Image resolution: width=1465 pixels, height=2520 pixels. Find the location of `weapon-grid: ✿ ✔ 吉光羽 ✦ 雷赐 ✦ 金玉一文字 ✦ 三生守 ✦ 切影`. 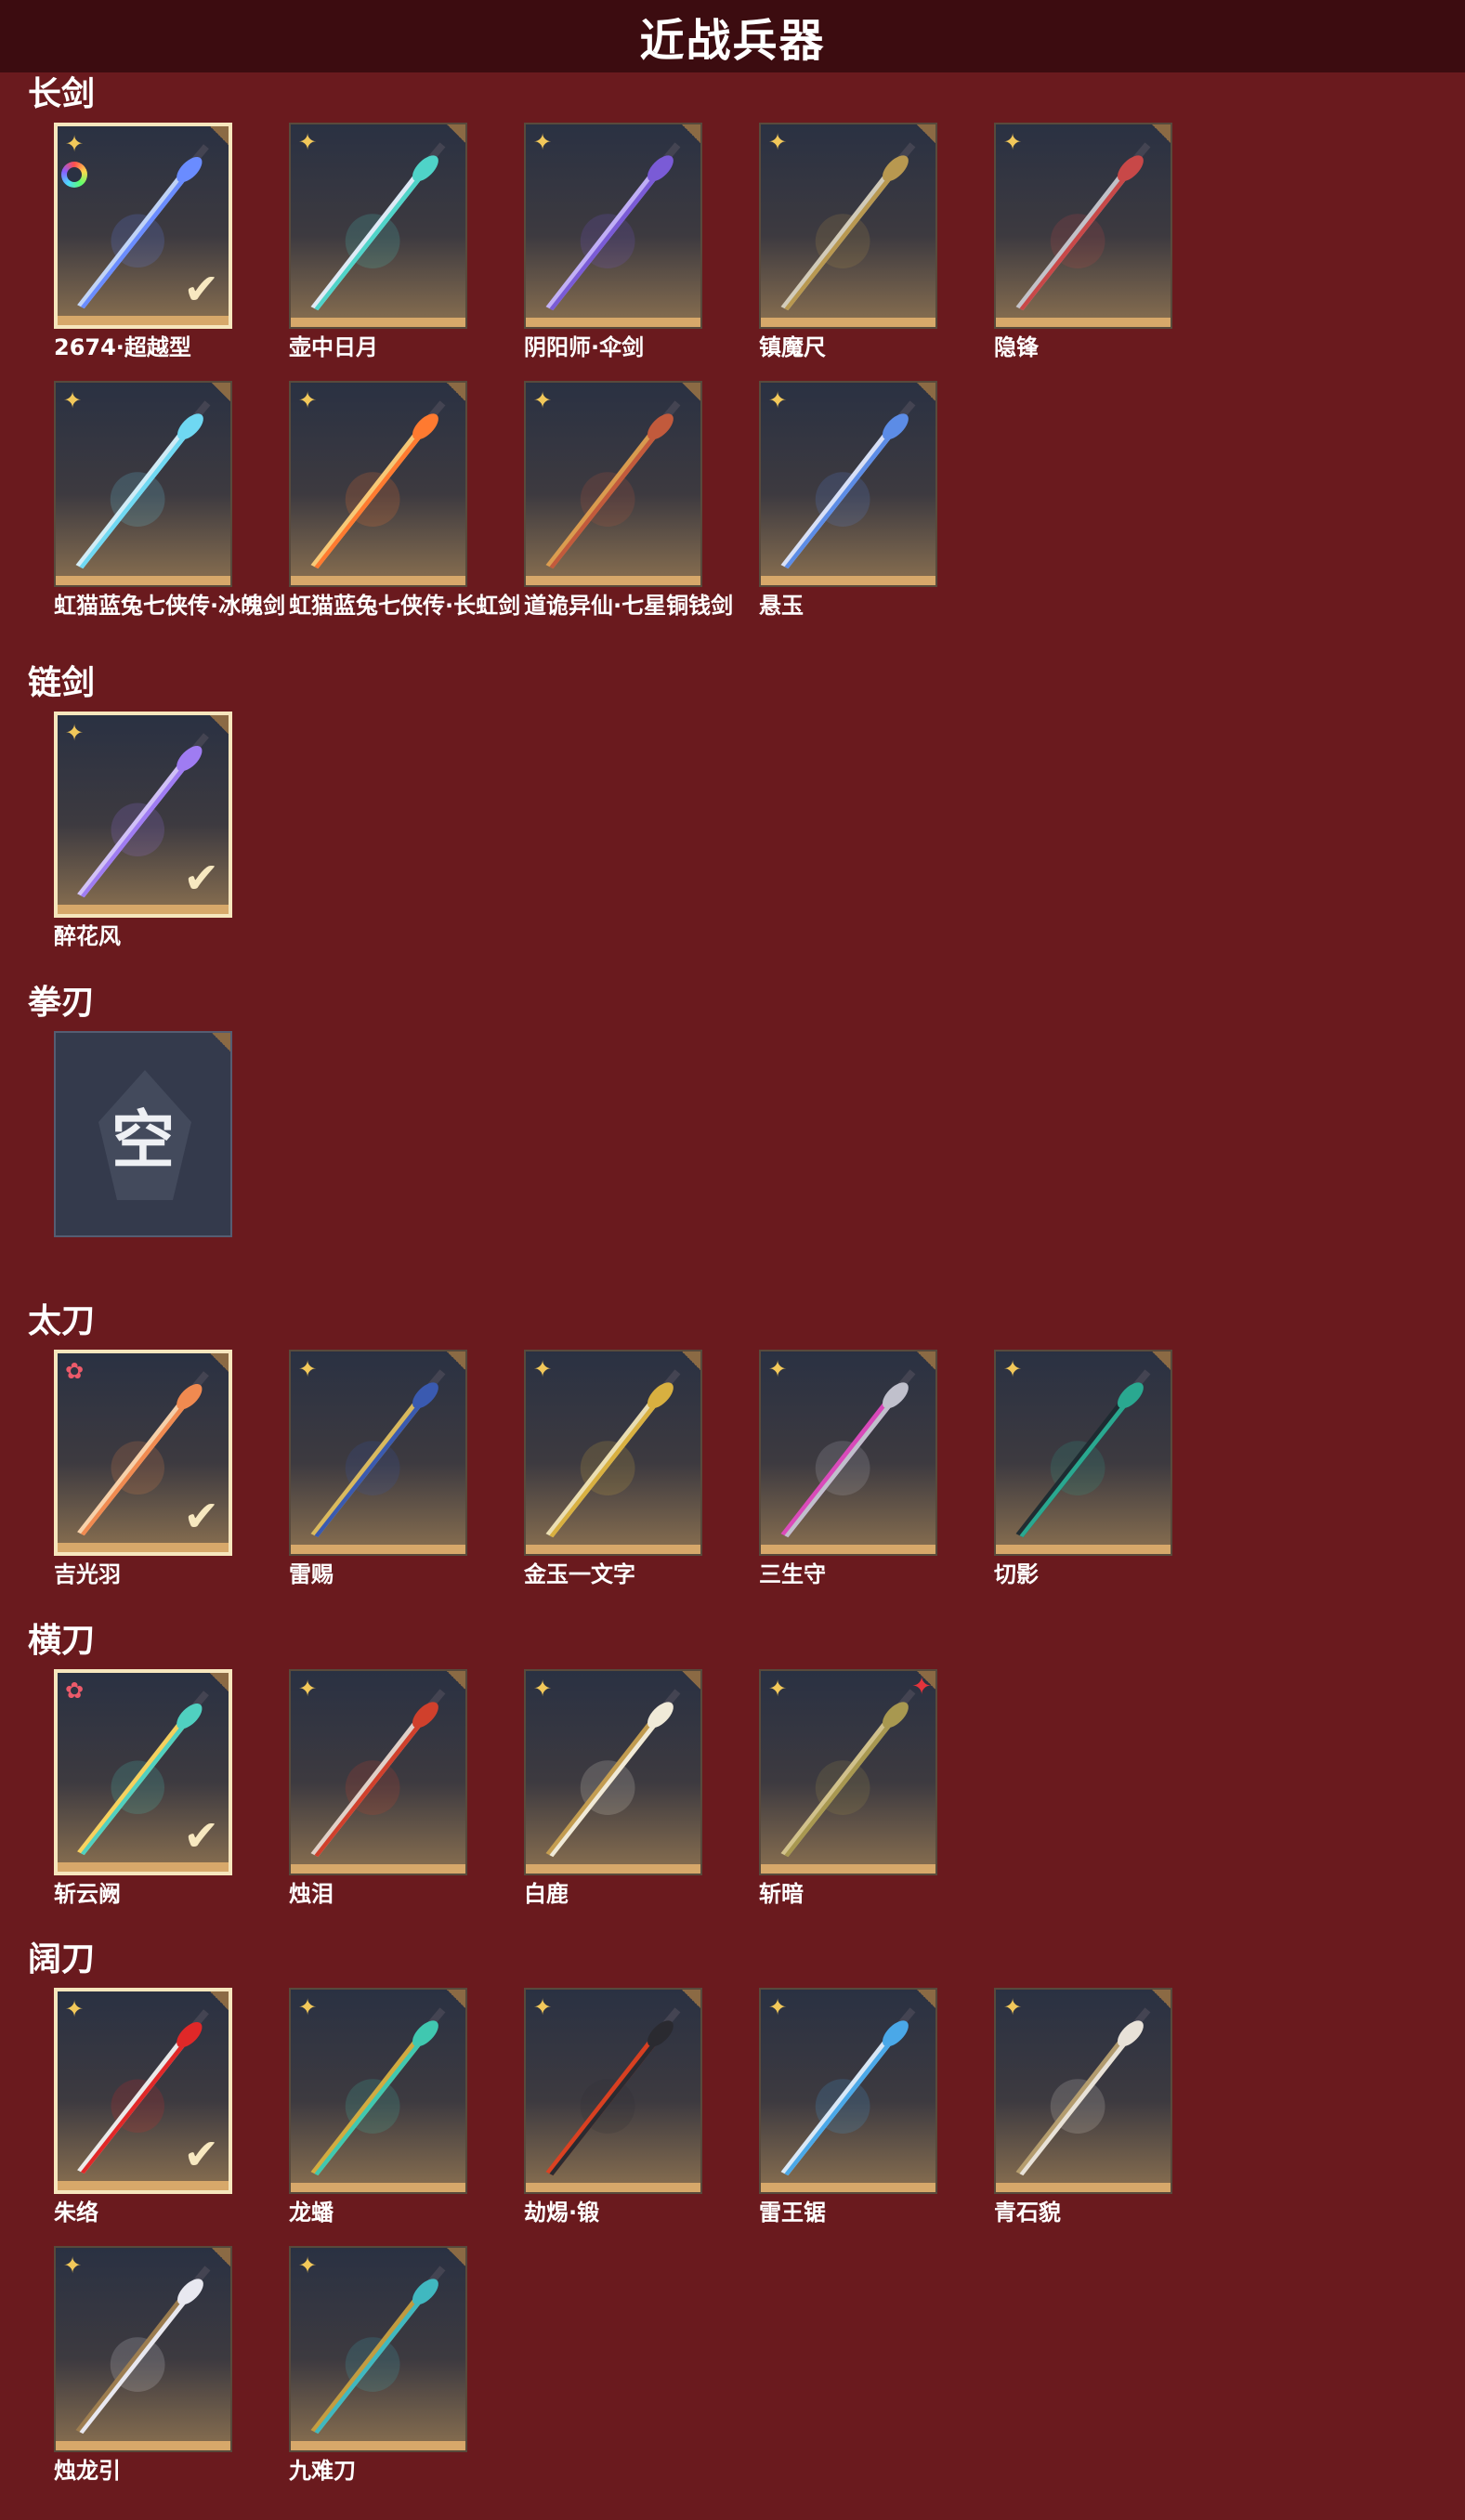

weapon-grid: ✿ ✔ 吉光羽 ✦ 雷赐 ✦ 金玉一文字 ✦ 三生守 ✦ 切影 is located at coordinates (755, 1468).